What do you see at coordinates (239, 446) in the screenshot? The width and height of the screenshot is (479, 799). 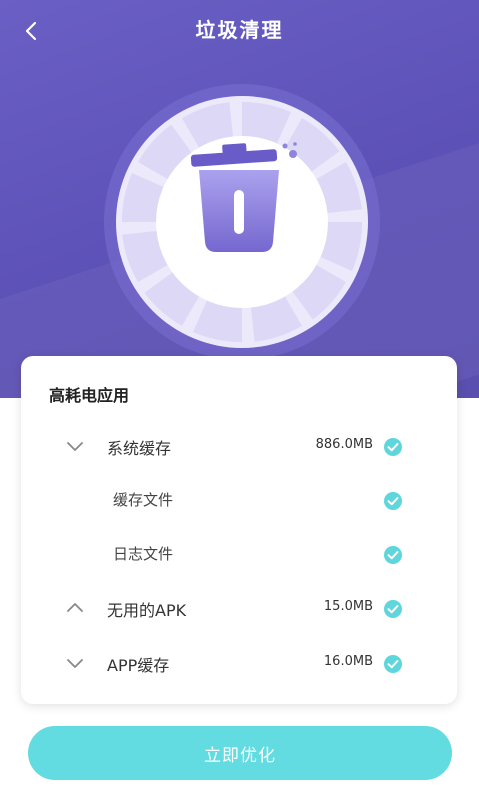 I see `list-item-system-cache: 系统缓存 886.0MB` at bounding box center [239, 446].